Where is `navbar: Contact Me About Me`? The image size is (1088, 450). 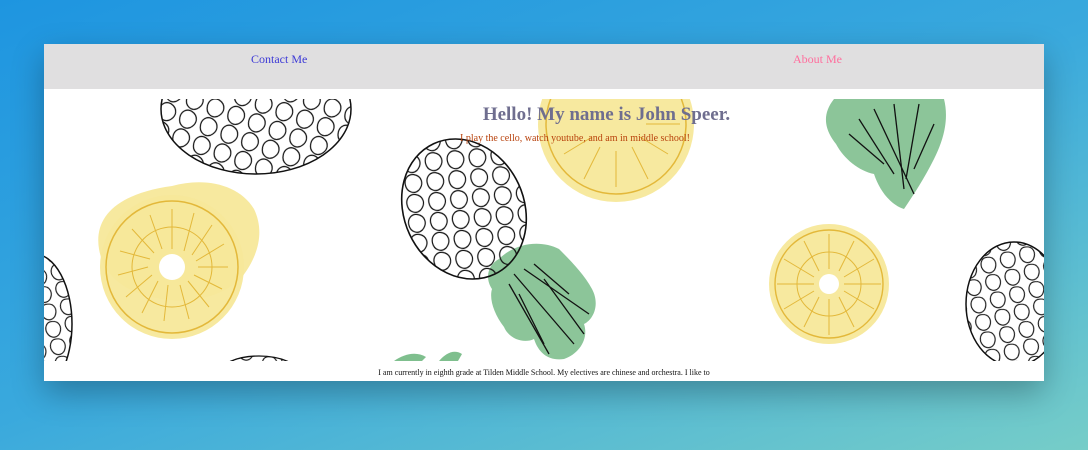
navbar: Contact Me About Me is located at coordinates (544, 66).